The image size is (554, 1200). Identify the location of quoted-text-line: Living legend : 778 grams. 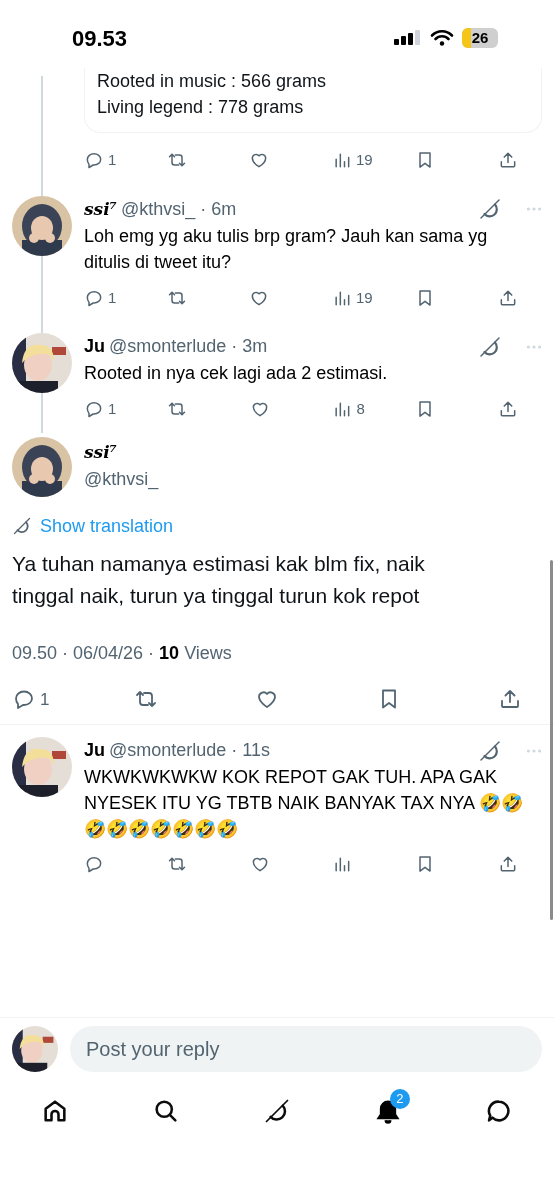
(201, 107).